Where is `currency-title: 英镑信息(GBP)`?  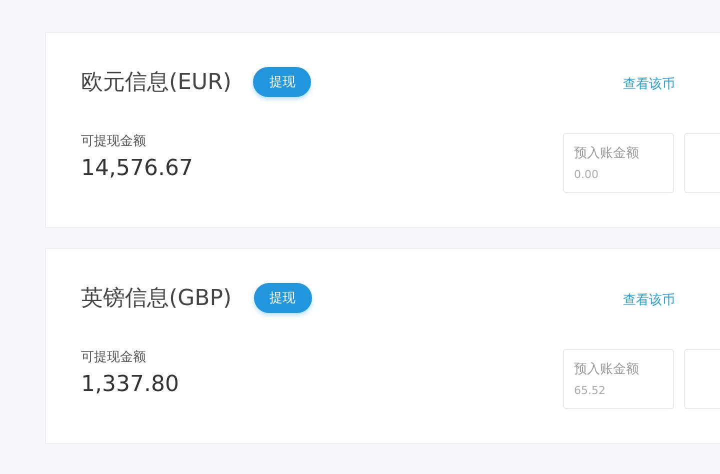 currency-title: 英镑信息(GBP) is located at coordinates (156, 299).